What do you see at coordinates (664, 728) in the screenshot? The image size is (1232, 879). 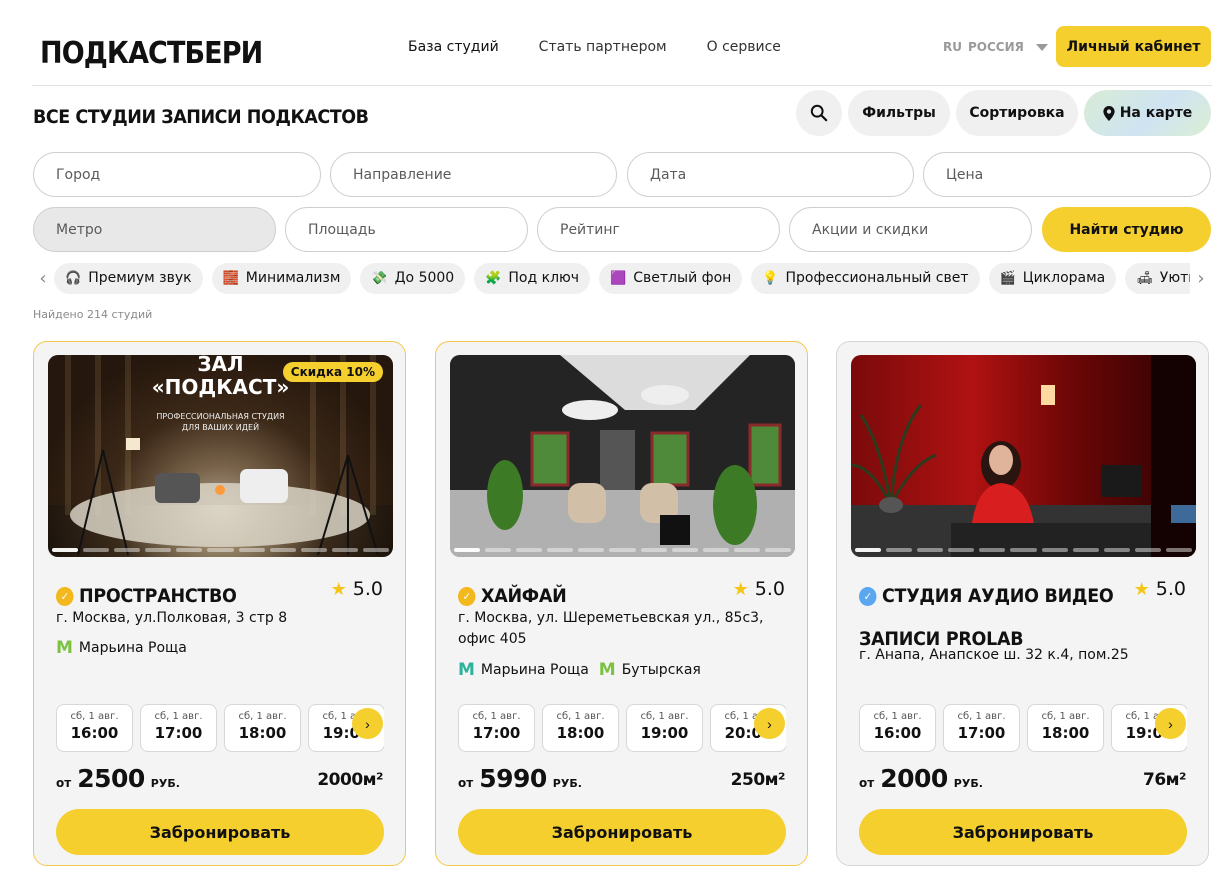 I see `time-slot: сб, 1 авг. 19:00` at bounding box center [664, 728].